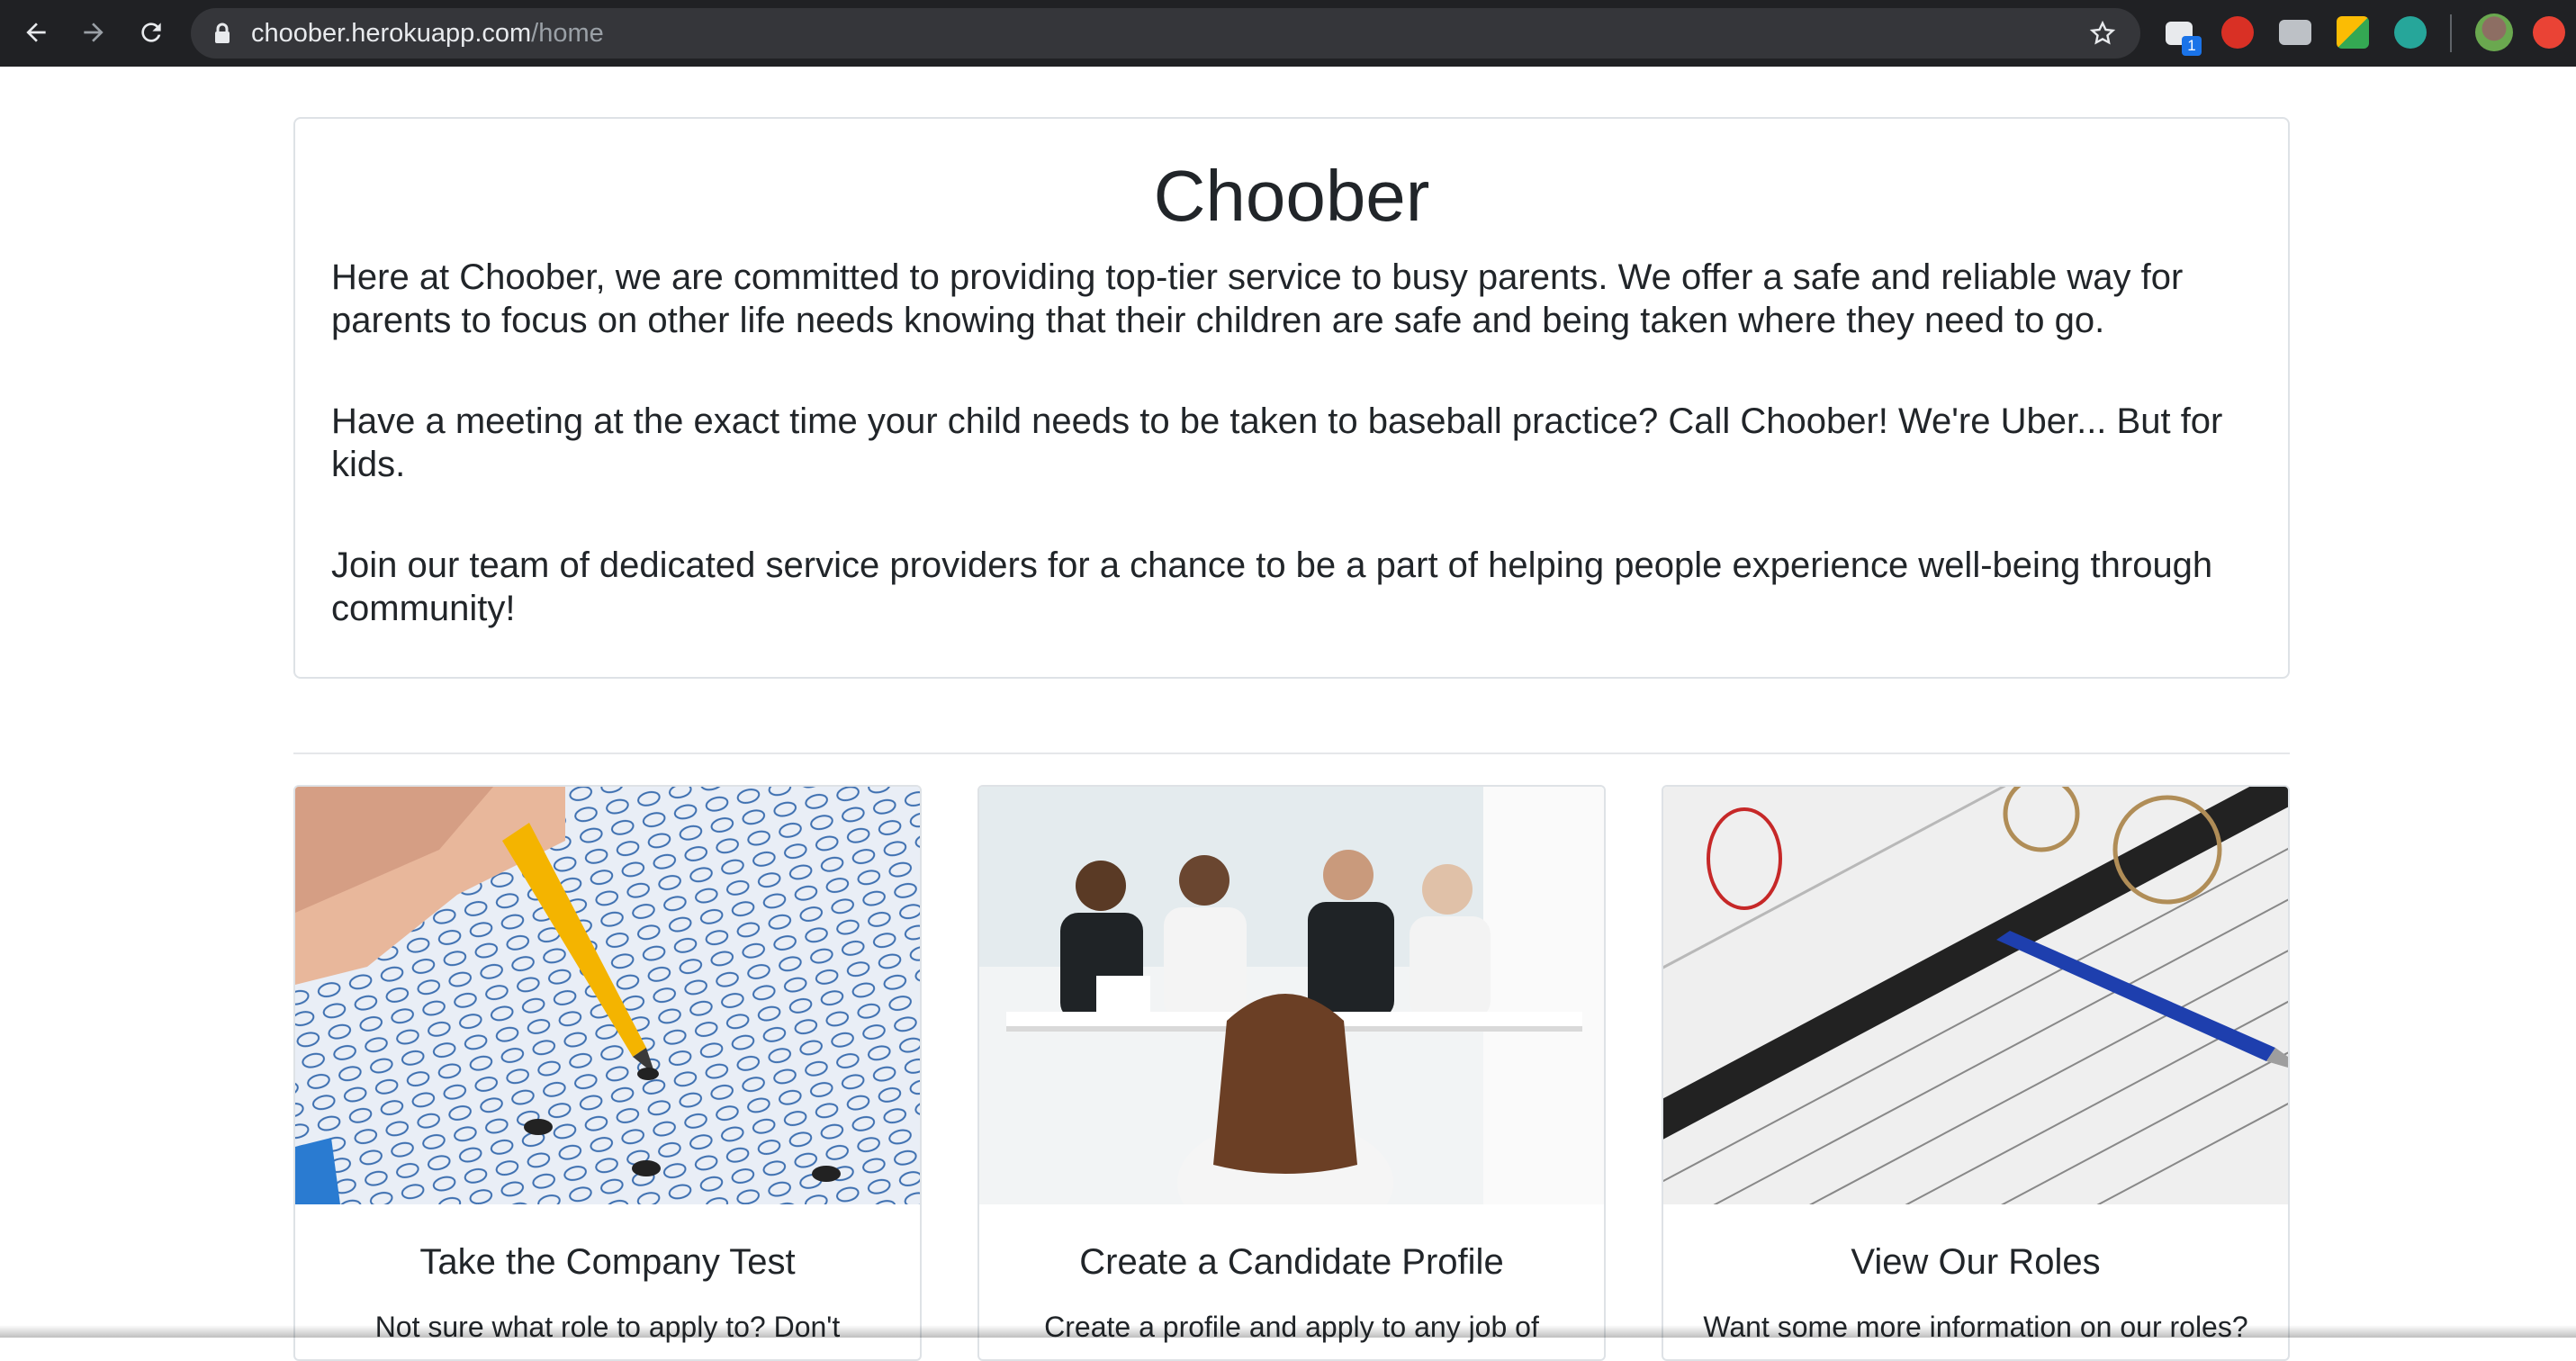 This screenshot has height=1361, width=2576. What do you see at coordinates (1975, 1262) in the screenshot?
I see `card-title: View Our Roles` at bounding box center [1975, 1262].